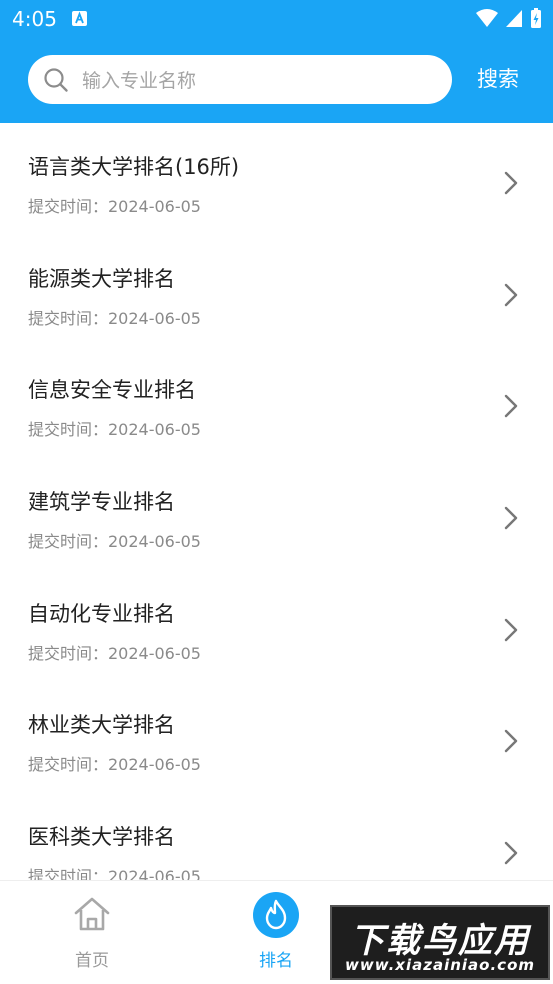  Describe the element at coordinates (79, 18) in the screenshot. I see `notification-a-icon` at that location.